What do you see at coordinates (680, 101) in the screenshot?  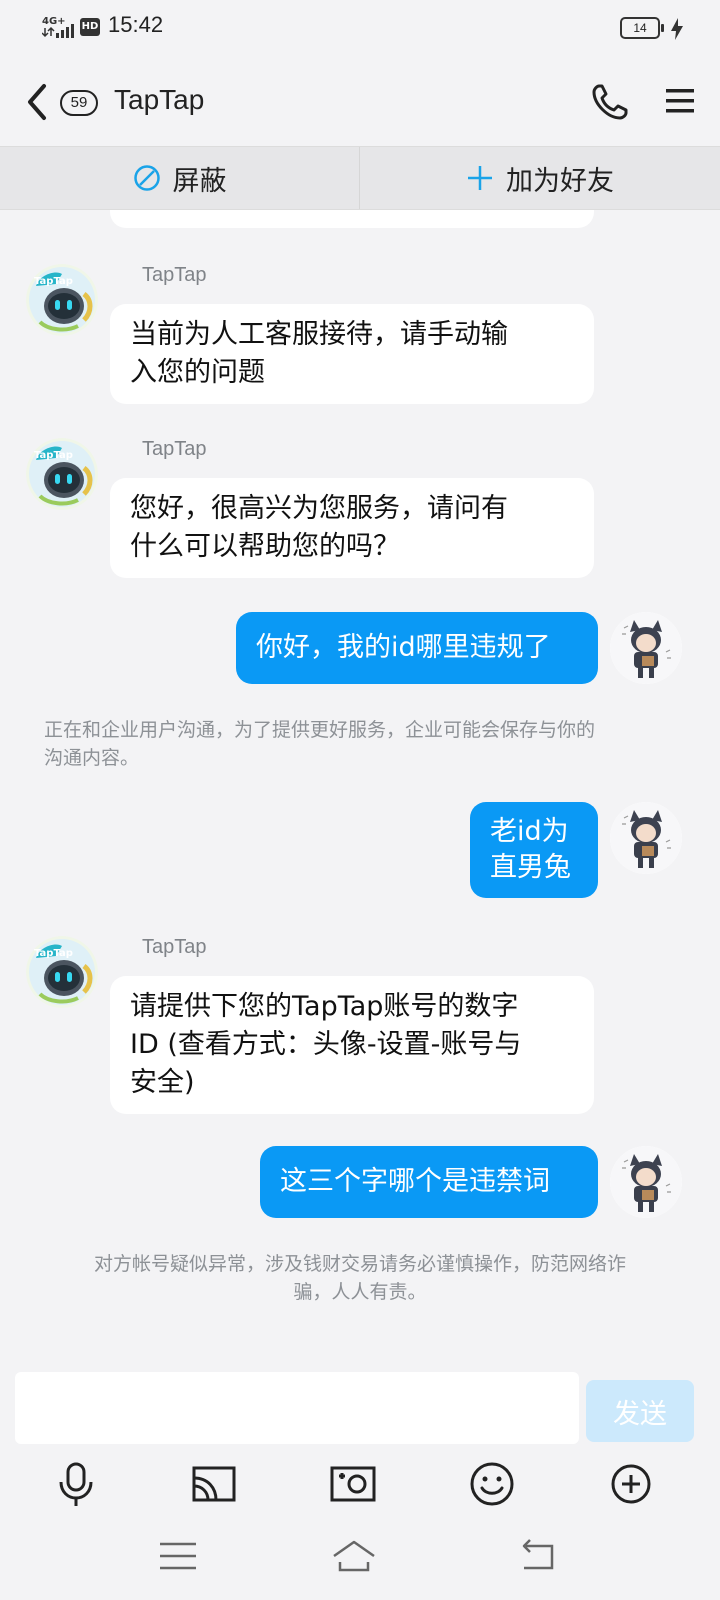 I see `hamburger-menu-icon` at bounding box center [680, 101].